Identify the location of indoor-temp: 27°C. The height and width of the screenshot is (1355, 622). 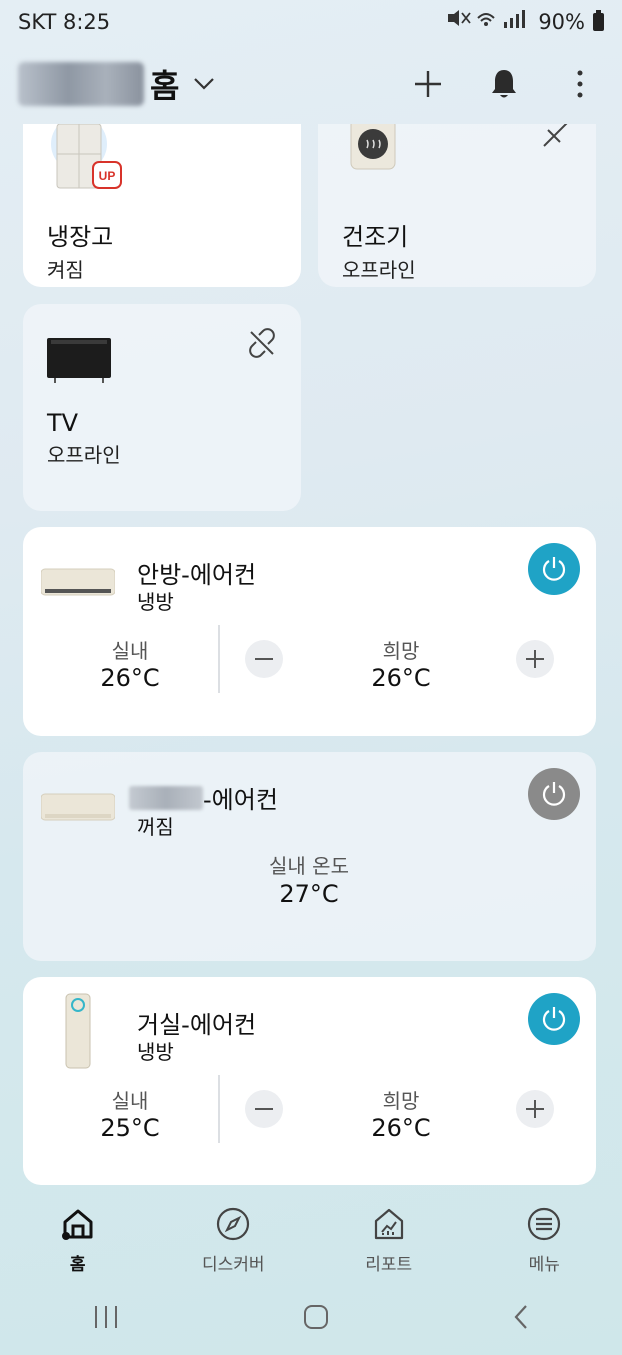
(309, 894).